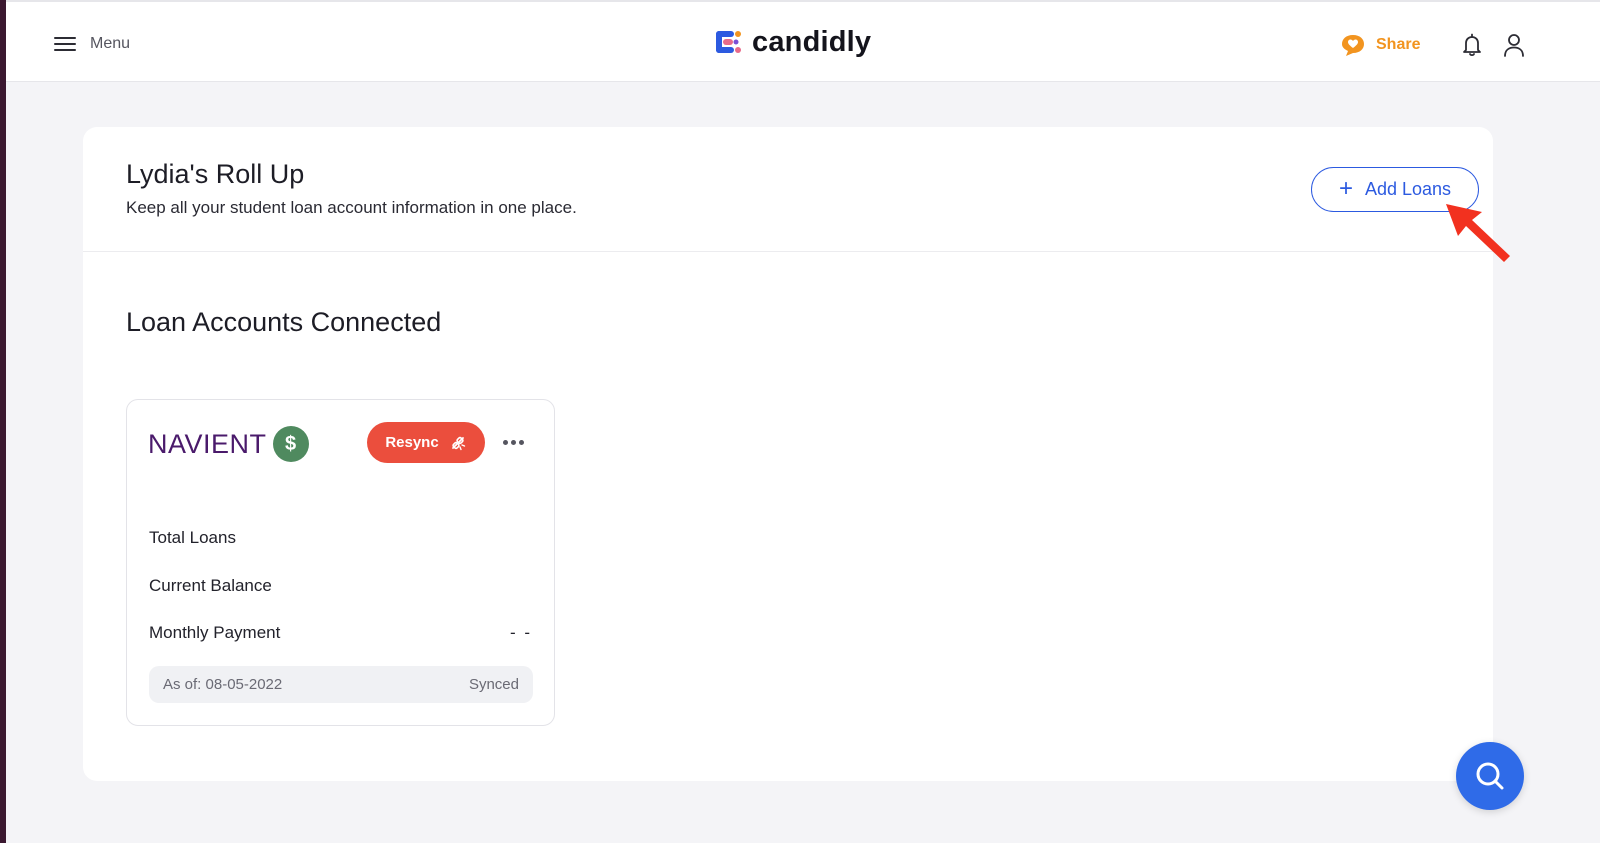 Image resolution: width=1600 pixels, height=843 pixels. I want to click on share-label: Share, so click(1398, 44).